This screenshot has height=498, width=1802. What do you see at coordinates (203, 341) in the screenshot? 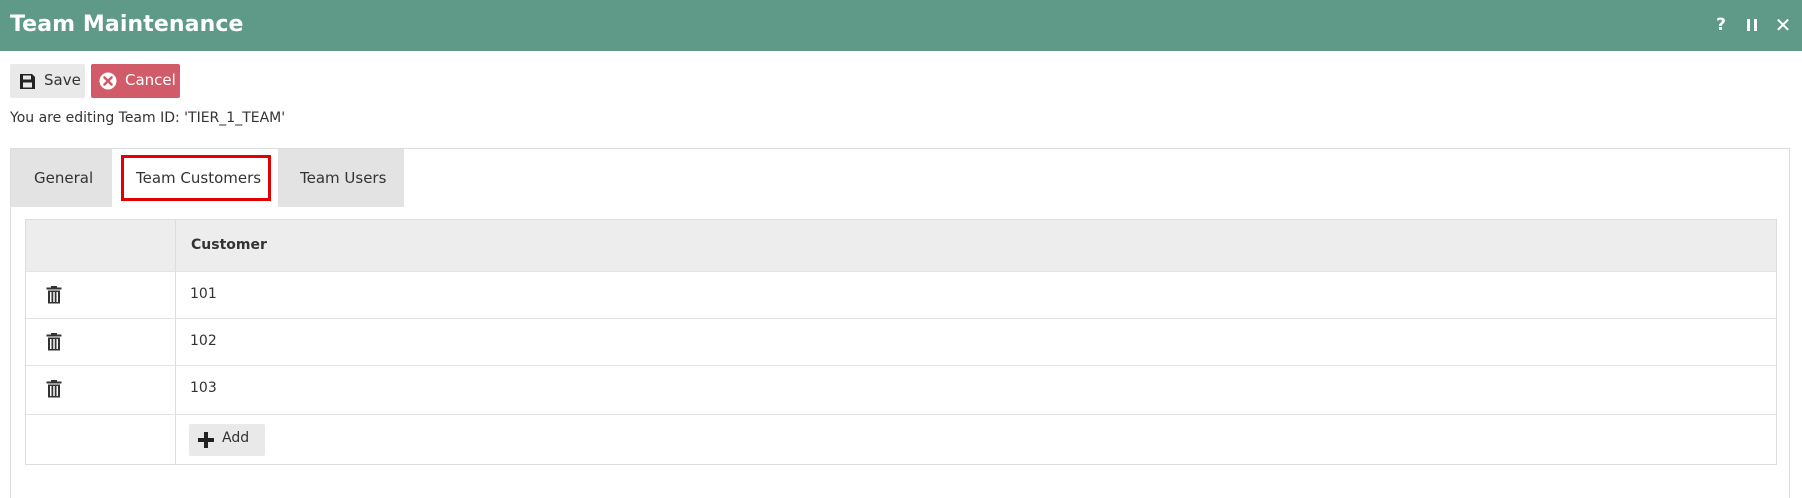
I see `customer-cell: 102` at bounding box center [203, 341].